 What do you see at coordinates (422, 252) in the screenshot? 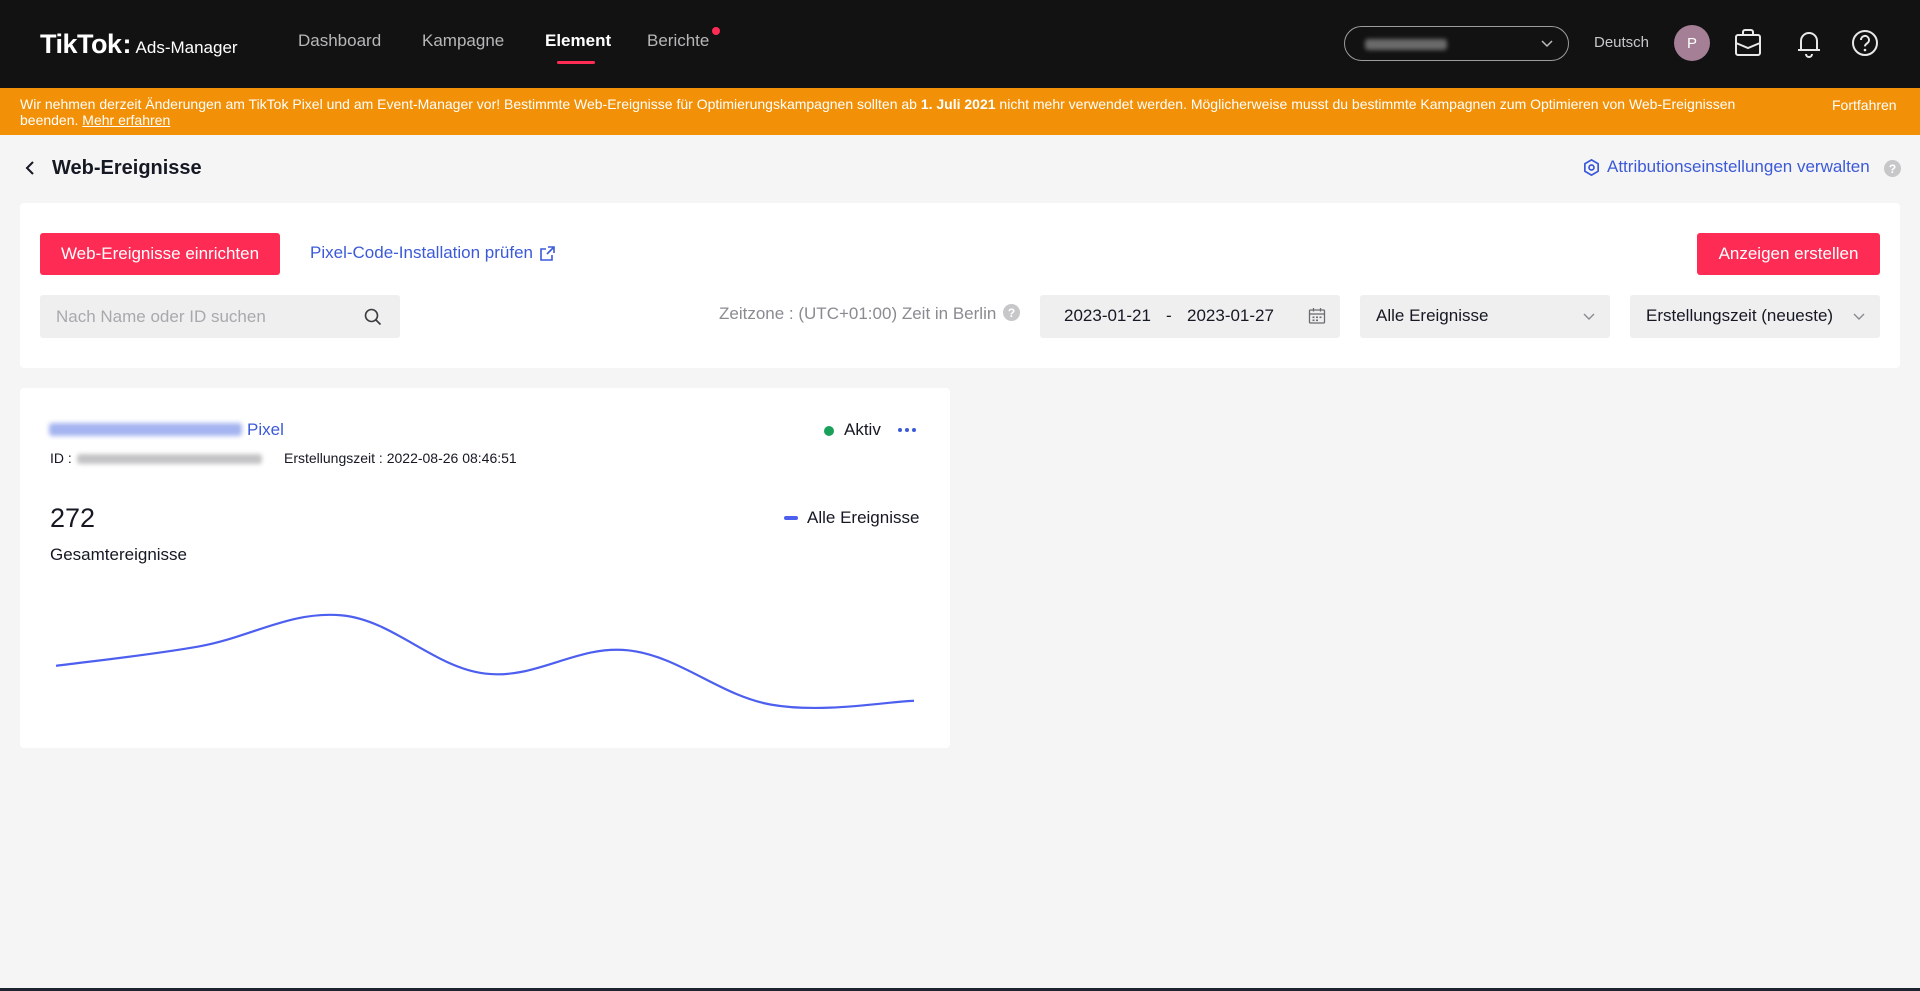
I see `pixel-code-check-label: Pixel-Code-Installation prüfen` at bounding box center [422, 252].